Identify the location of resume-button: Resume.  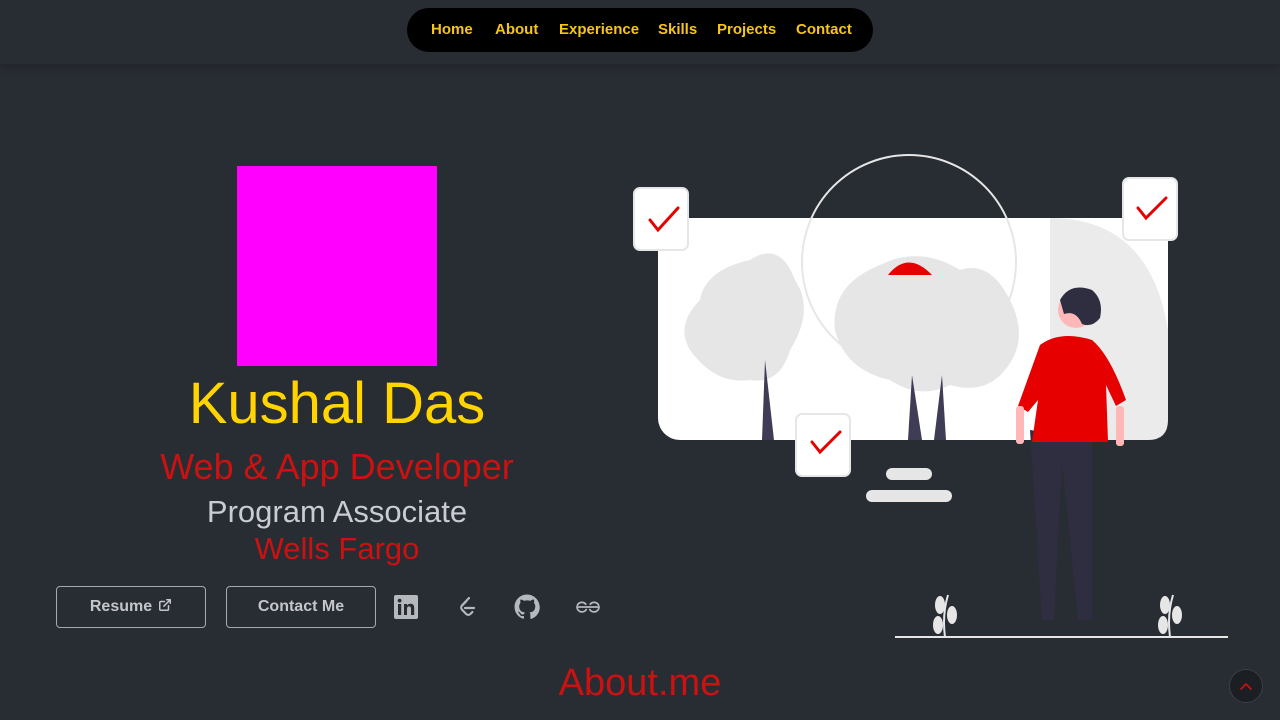
(131, 607).